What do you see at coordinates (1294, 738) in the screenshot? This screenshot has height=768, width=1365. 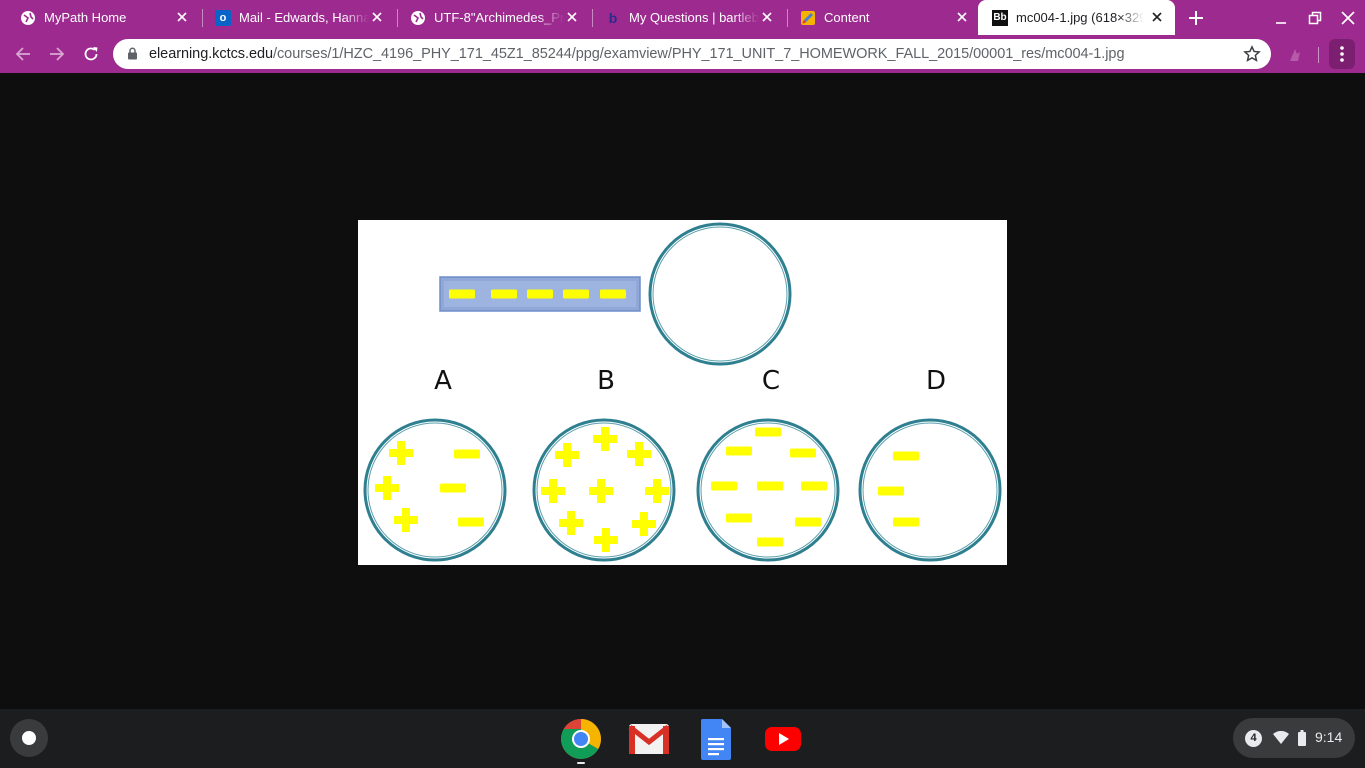 I see `status-tray: 4 9:14` at bounding box center [1294, 738].